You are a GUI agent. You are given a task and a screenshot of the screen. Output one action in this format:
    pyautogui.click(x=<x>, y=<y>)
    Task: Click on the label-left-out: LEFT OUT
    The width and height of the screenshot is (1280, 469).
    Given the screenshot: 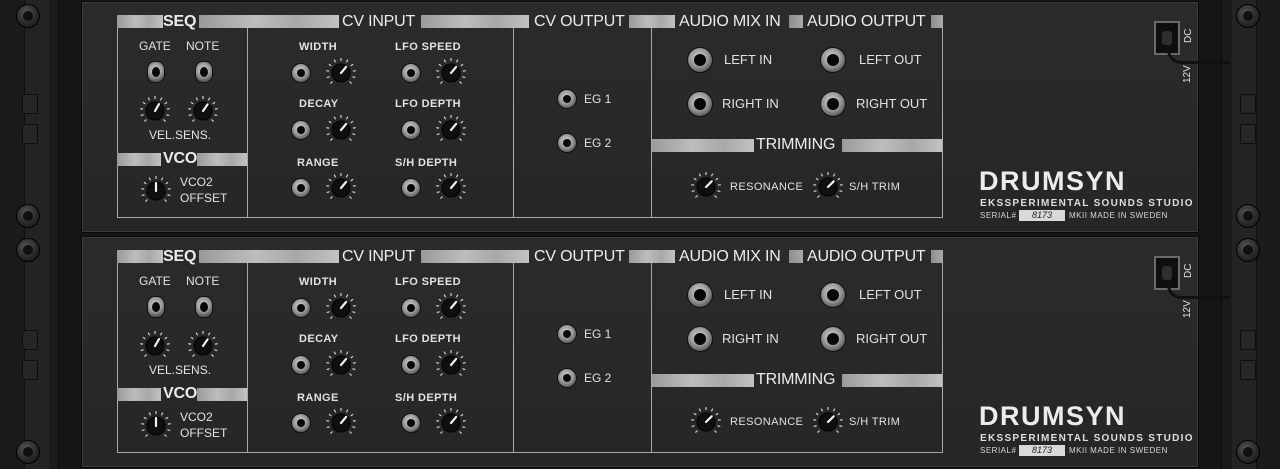 What is the action you would take?
    pyautogui.click(x=890, y=294)
    